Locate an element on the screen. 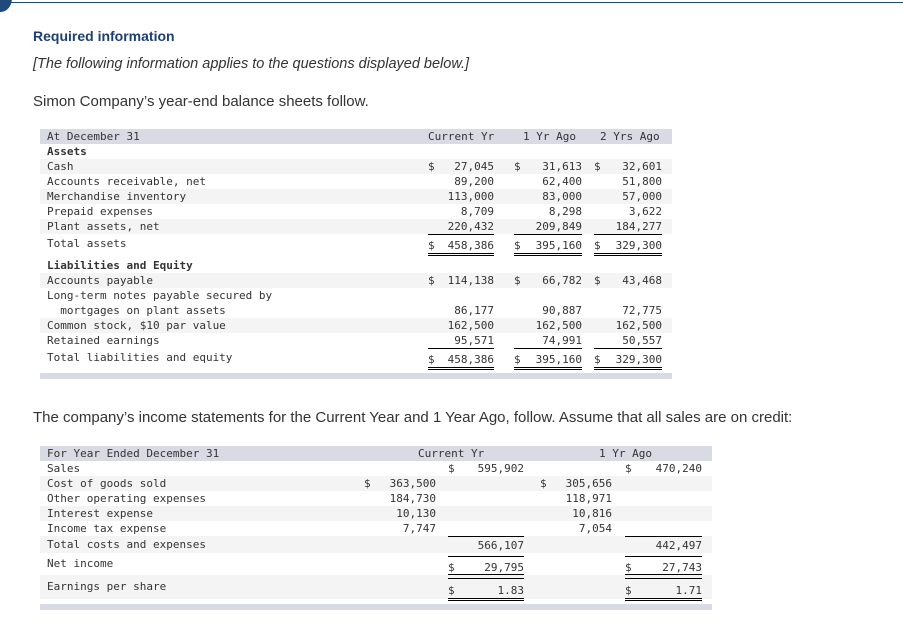 The image size is (903, 634). amount-cell: 10,816 is located at coordinates (576, 513).